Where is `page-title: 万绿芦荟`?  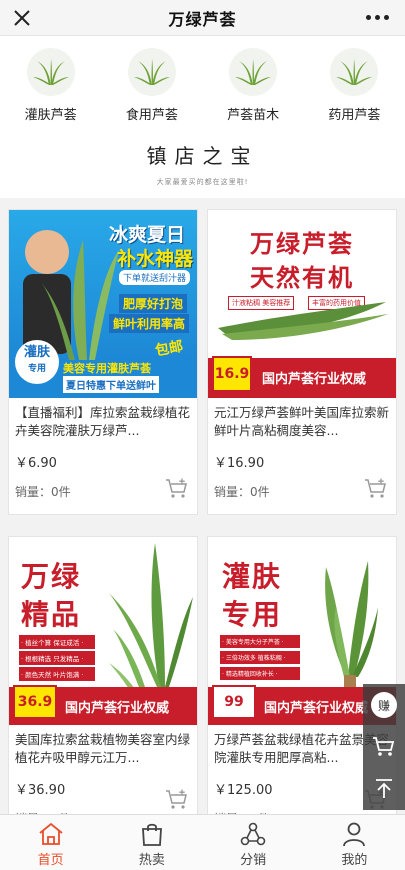
page-title: 万绿芦荟 is located at coordinates (202, 19).